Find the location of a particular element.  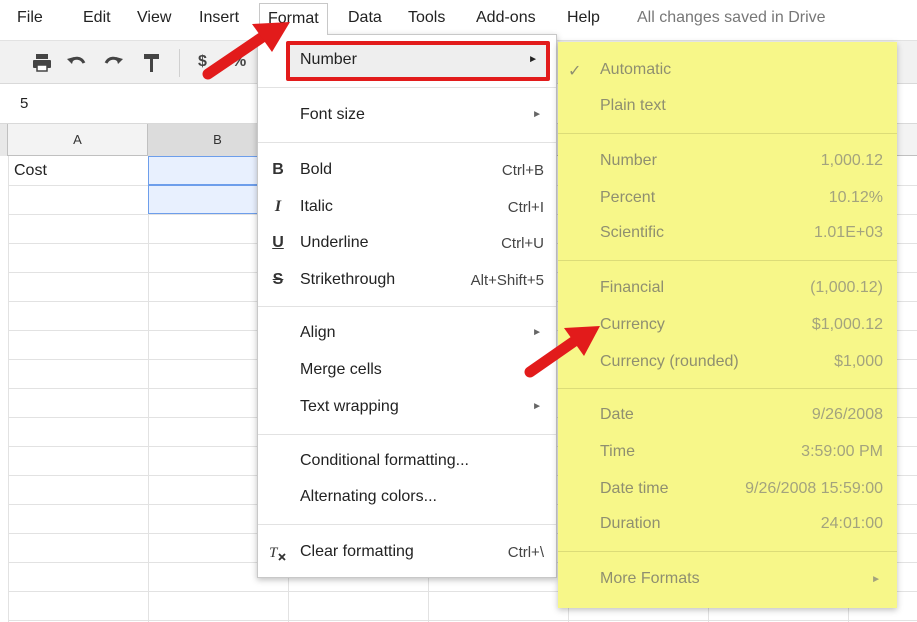

toolbar-separator is located at coordinates (179, 63).